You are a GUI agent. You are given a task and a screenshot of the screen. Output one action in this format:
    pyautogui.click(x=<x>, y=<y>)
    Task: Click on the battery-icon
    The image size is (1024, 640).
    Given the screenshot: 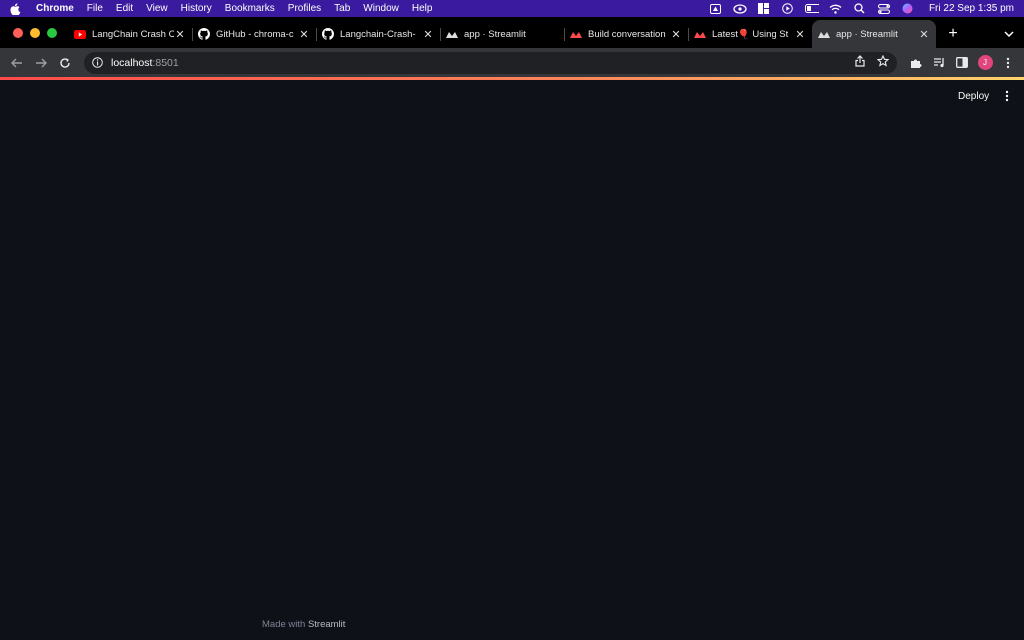 What is the action you would take?
    pyautogui.click(x=811, y=8)
    